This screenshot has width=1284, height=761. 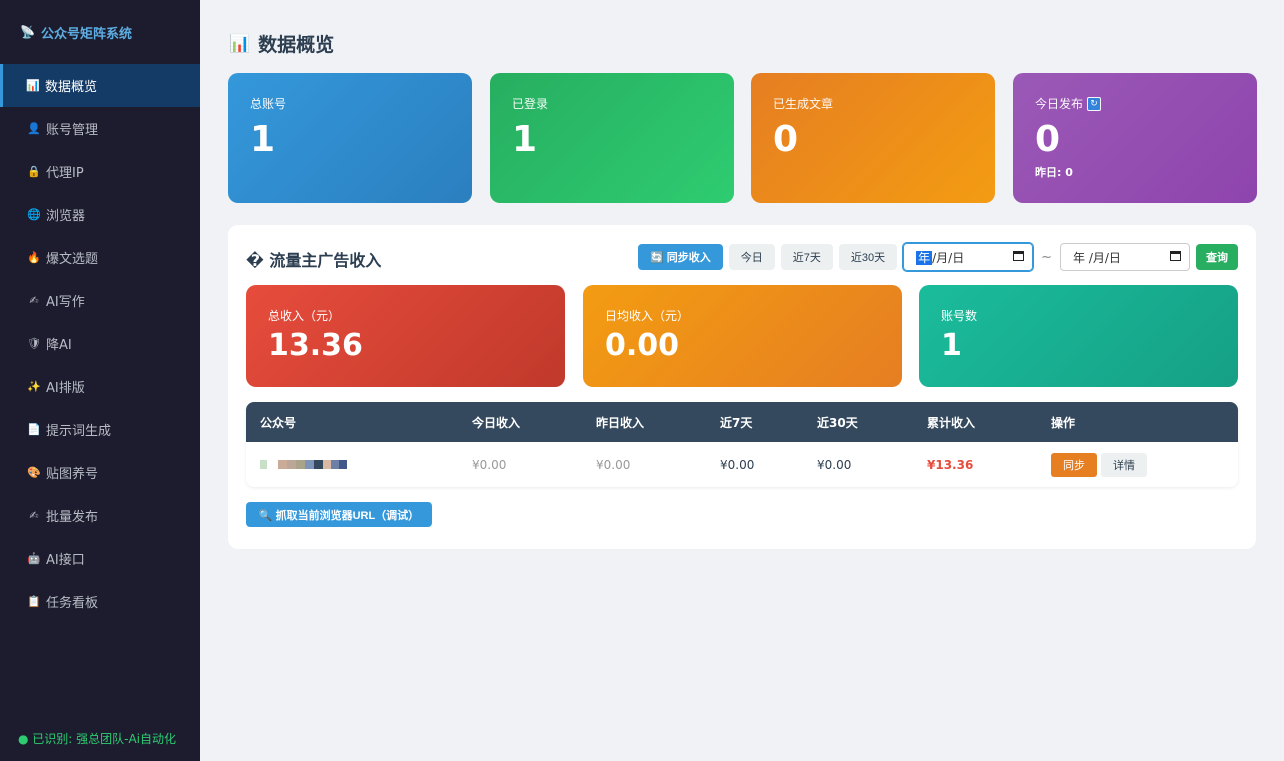 What do you see at coordinates (339, 514) in the screenshot?
I see `fetch-browser-url-button: 🔍 抓取当前浏览器URL（调试）` at bounding box center [339, 514].